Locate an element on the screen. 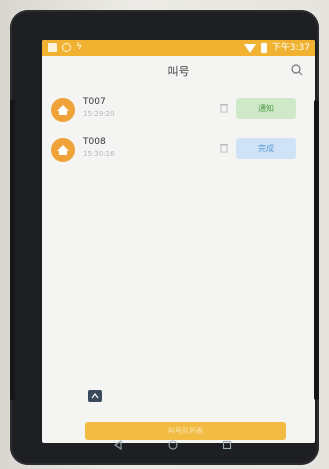 The height and width of the screenshot is (469, 329). scroll-up-button is located at coordinates (95, 396).